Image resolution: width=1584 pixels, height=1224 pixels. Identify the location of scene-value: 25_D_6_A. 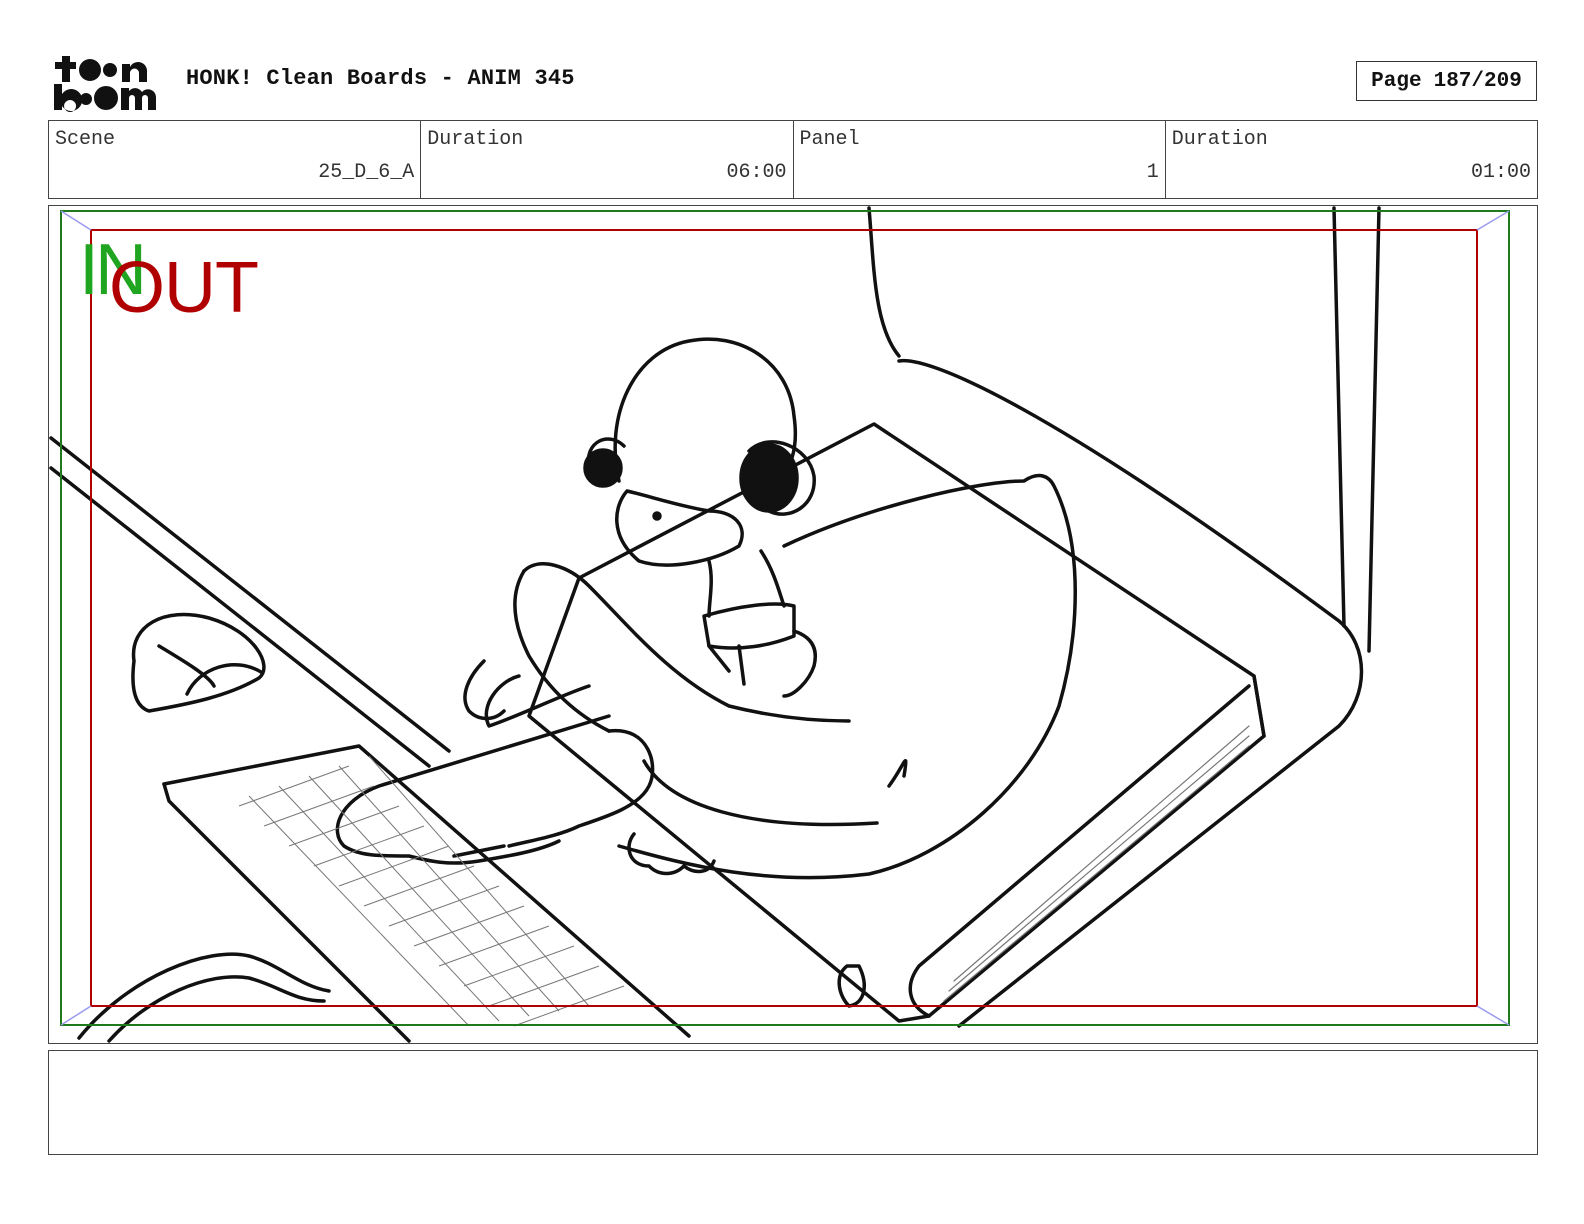
(366, 172).